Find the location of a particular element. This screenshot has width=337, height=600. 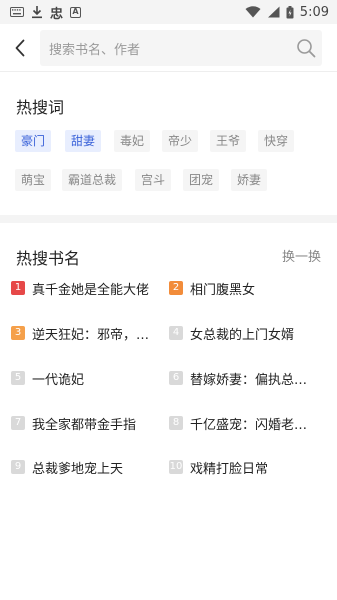

rank-badge: 1 is located at coordinates (18, 288).